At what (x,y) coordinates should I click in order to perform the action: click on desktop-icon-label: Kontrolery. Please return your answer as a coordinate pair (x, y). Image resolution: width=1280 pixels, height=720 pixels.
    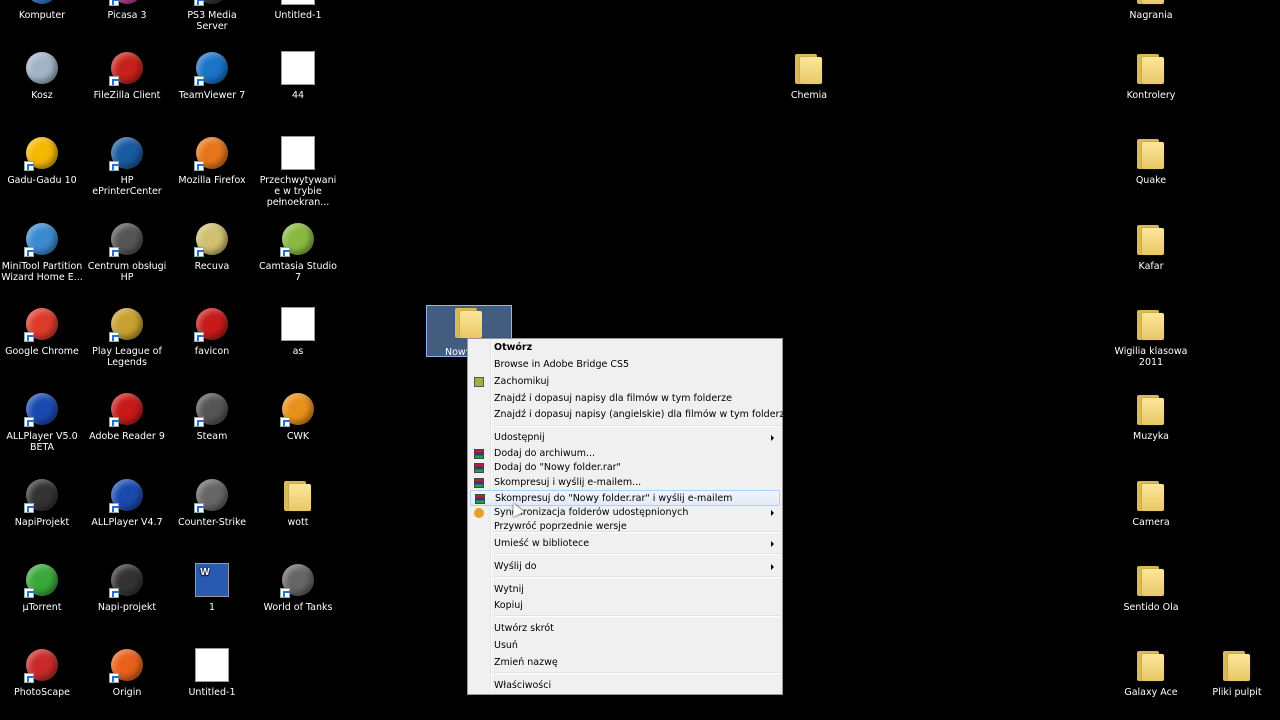
    Looking at the image, I should click on (1151, 95).